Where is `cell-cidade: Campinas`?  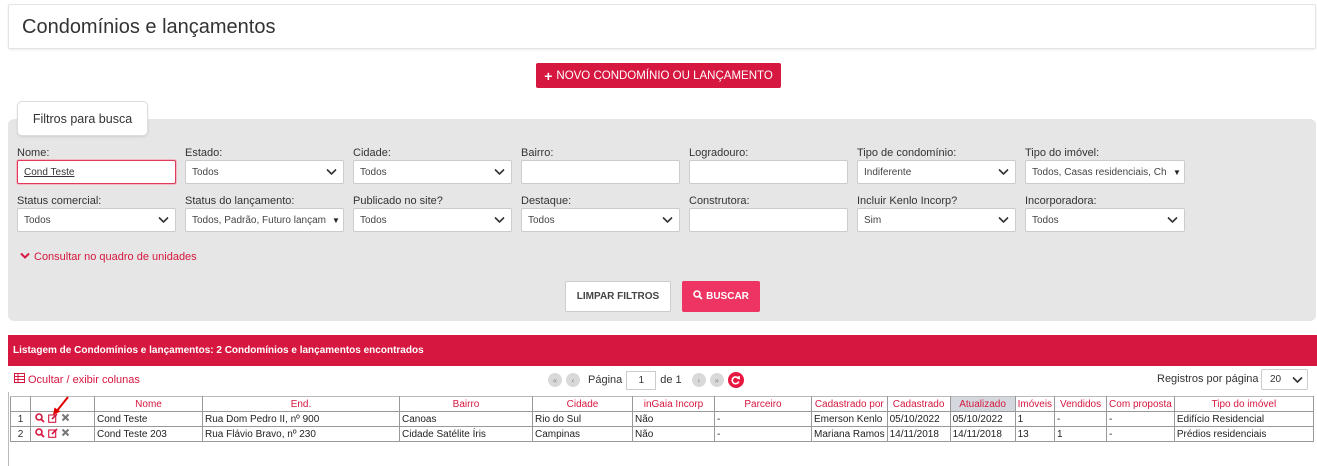
cell-cidade: Campinas is located at coordinates (582, 434).